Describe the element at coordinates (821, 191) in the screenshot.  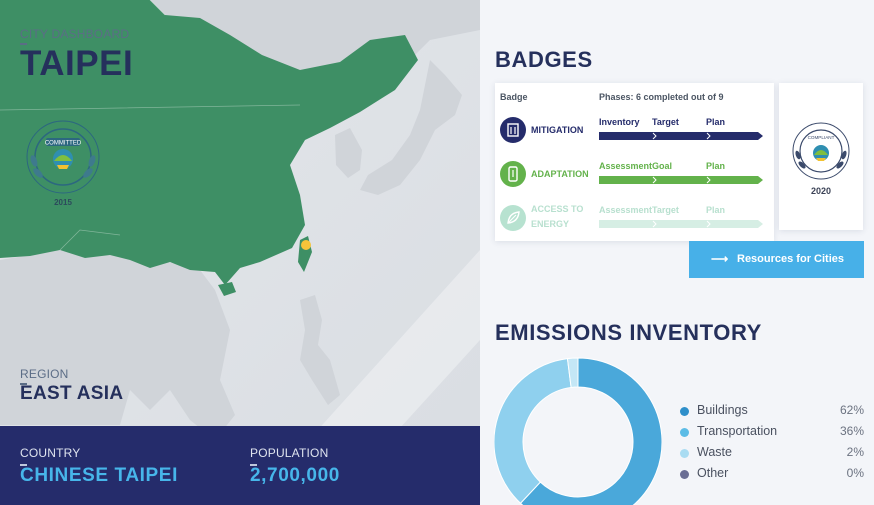
I see `compliant-year: 2020` at that location.